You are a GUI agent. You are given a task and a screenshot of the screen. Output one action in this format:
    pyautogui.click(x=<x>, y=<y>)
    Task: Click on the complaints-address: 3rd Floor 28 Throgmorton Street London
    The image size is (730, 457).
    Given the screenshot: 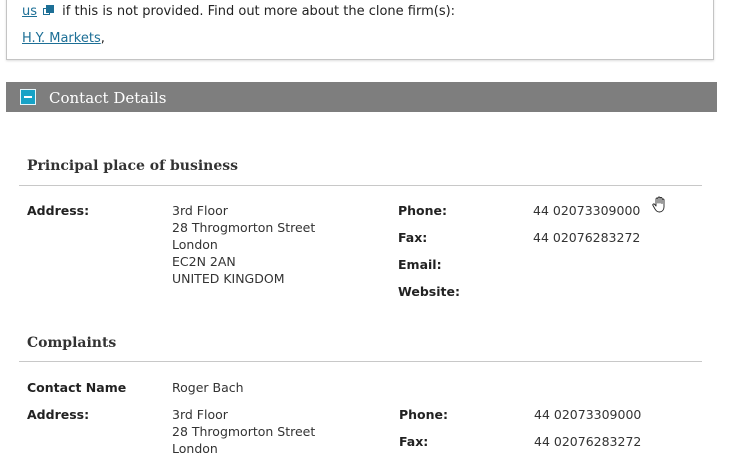 What is the action you would take?
    pyautogui.click(x=243, y=431)
    